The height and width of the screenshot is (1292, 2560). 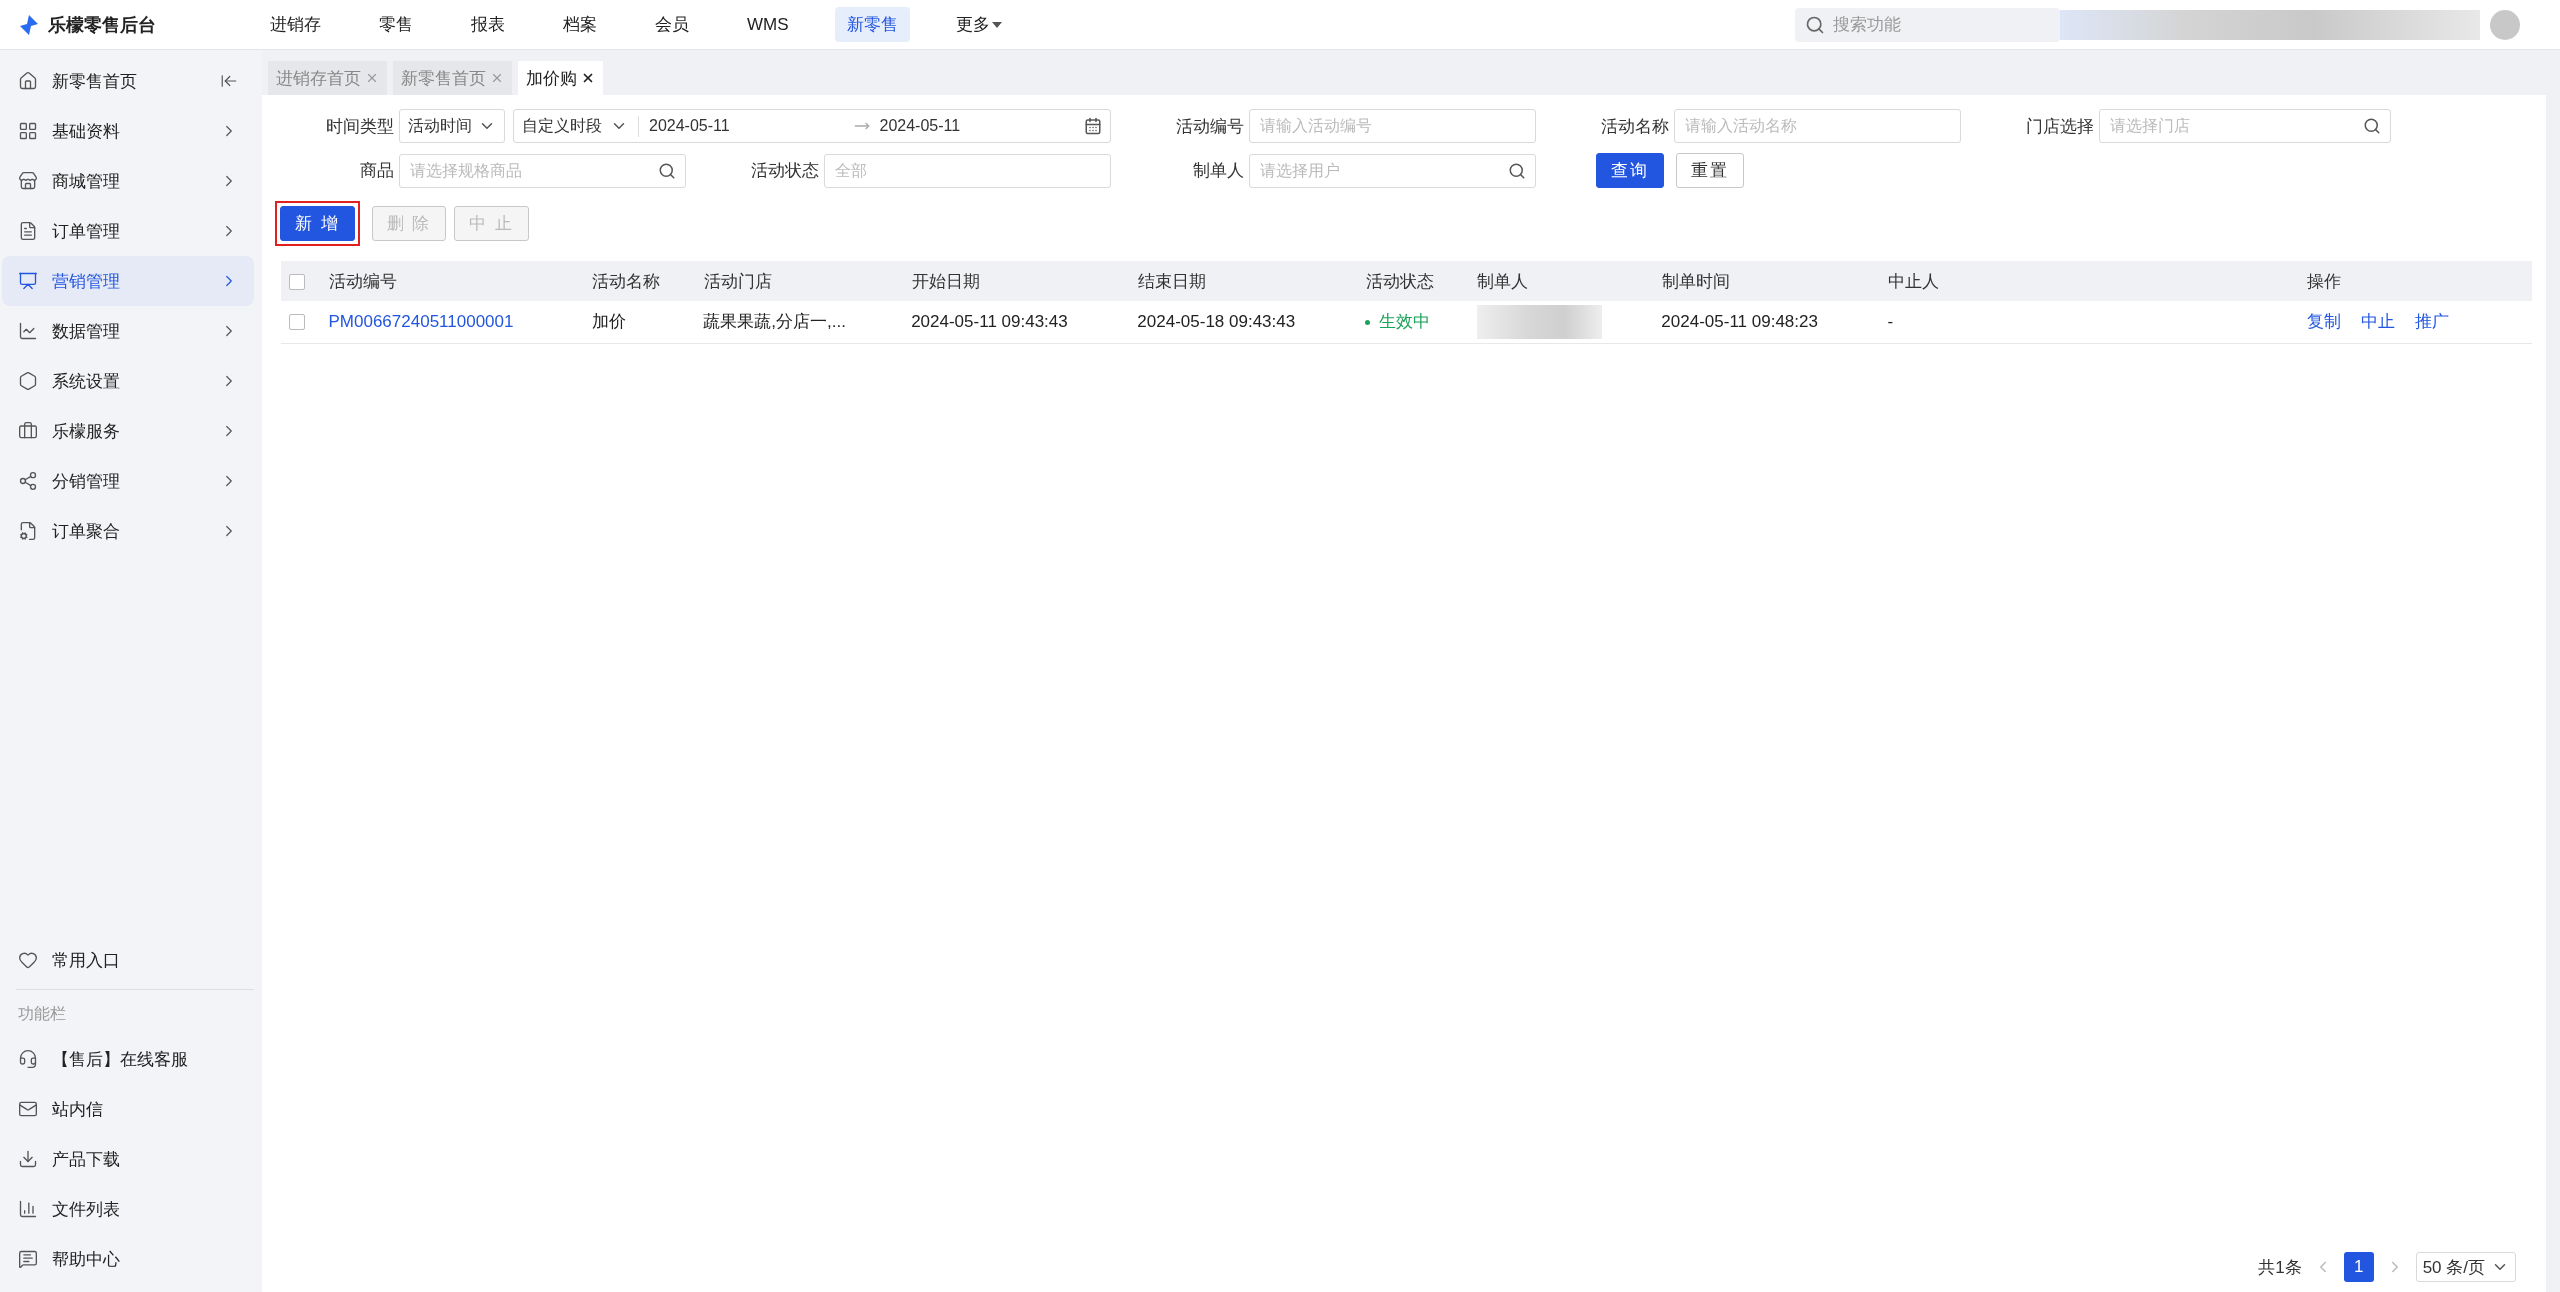 I want to click on sidebar-item: 商城管理, so click(x=128, y=181).